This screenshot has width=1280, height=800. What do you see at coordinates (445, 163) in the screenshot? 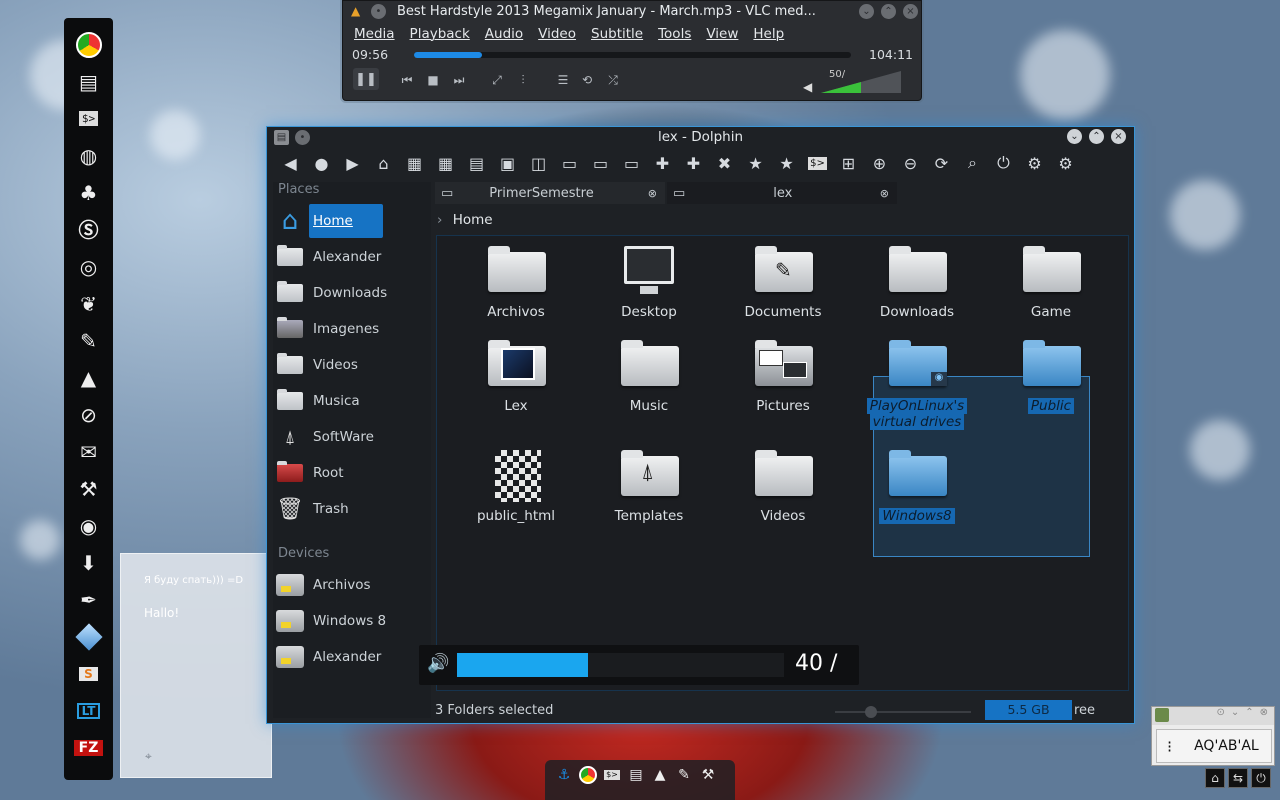
I see `compact-view-icon: ▦` at bounding box center [445, 163].